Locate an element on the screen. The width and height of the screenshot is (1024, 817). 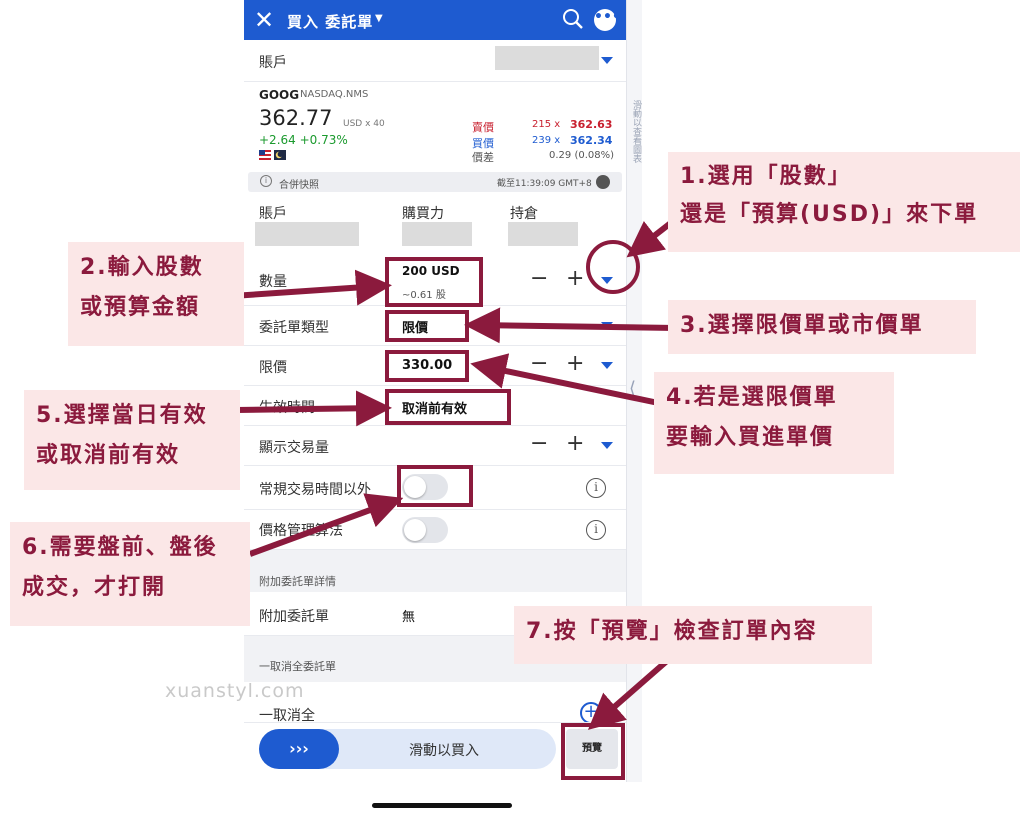
stock-currency: USD x 40 is located at coordinates (364, 124).